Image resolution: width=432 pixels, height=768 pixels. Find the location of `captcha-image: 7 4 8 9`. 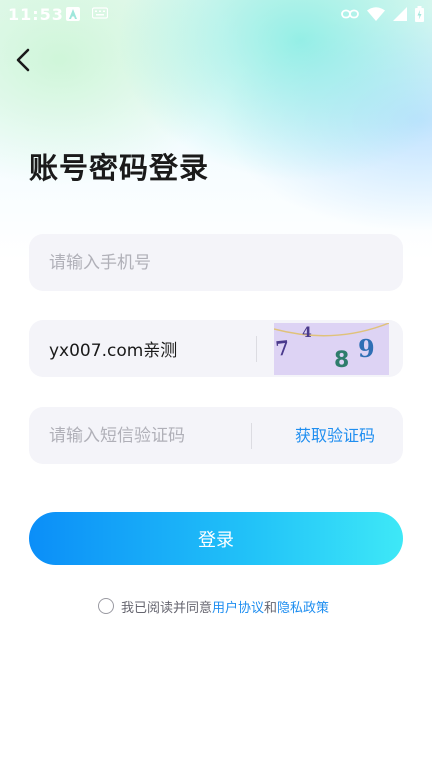

captcha-image: 7 4 8 9 is located at coordinates (331, 349).